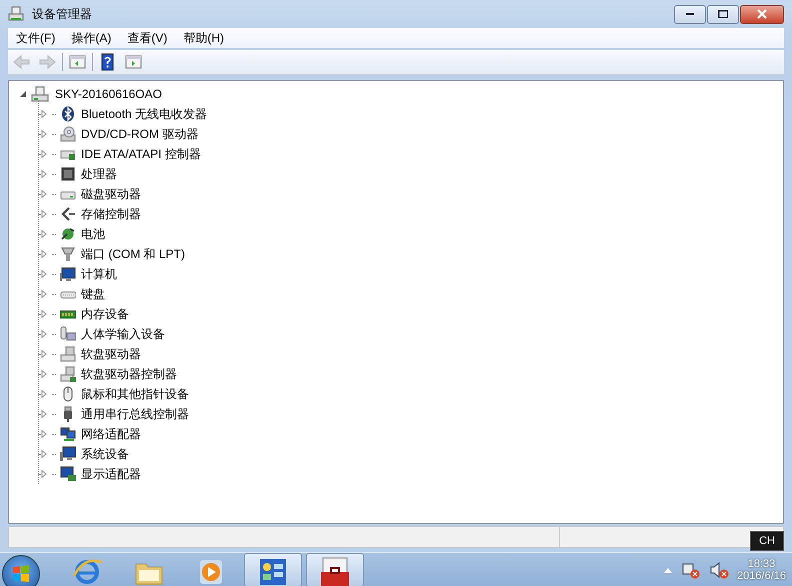 The image size is (792, 586). Describe the element at coordinates (691, 570) in the screenshot. I see `network-error-icon` at that location.